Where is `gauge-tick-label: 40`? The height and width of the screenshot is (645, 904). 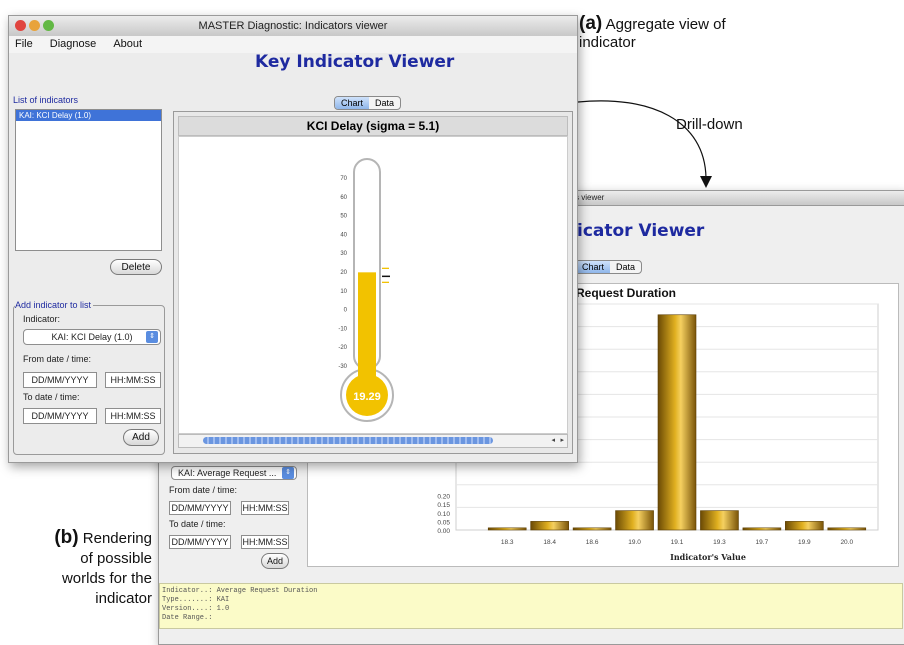
gauge-tick-label: 40 is located at coordinates (343, 235).